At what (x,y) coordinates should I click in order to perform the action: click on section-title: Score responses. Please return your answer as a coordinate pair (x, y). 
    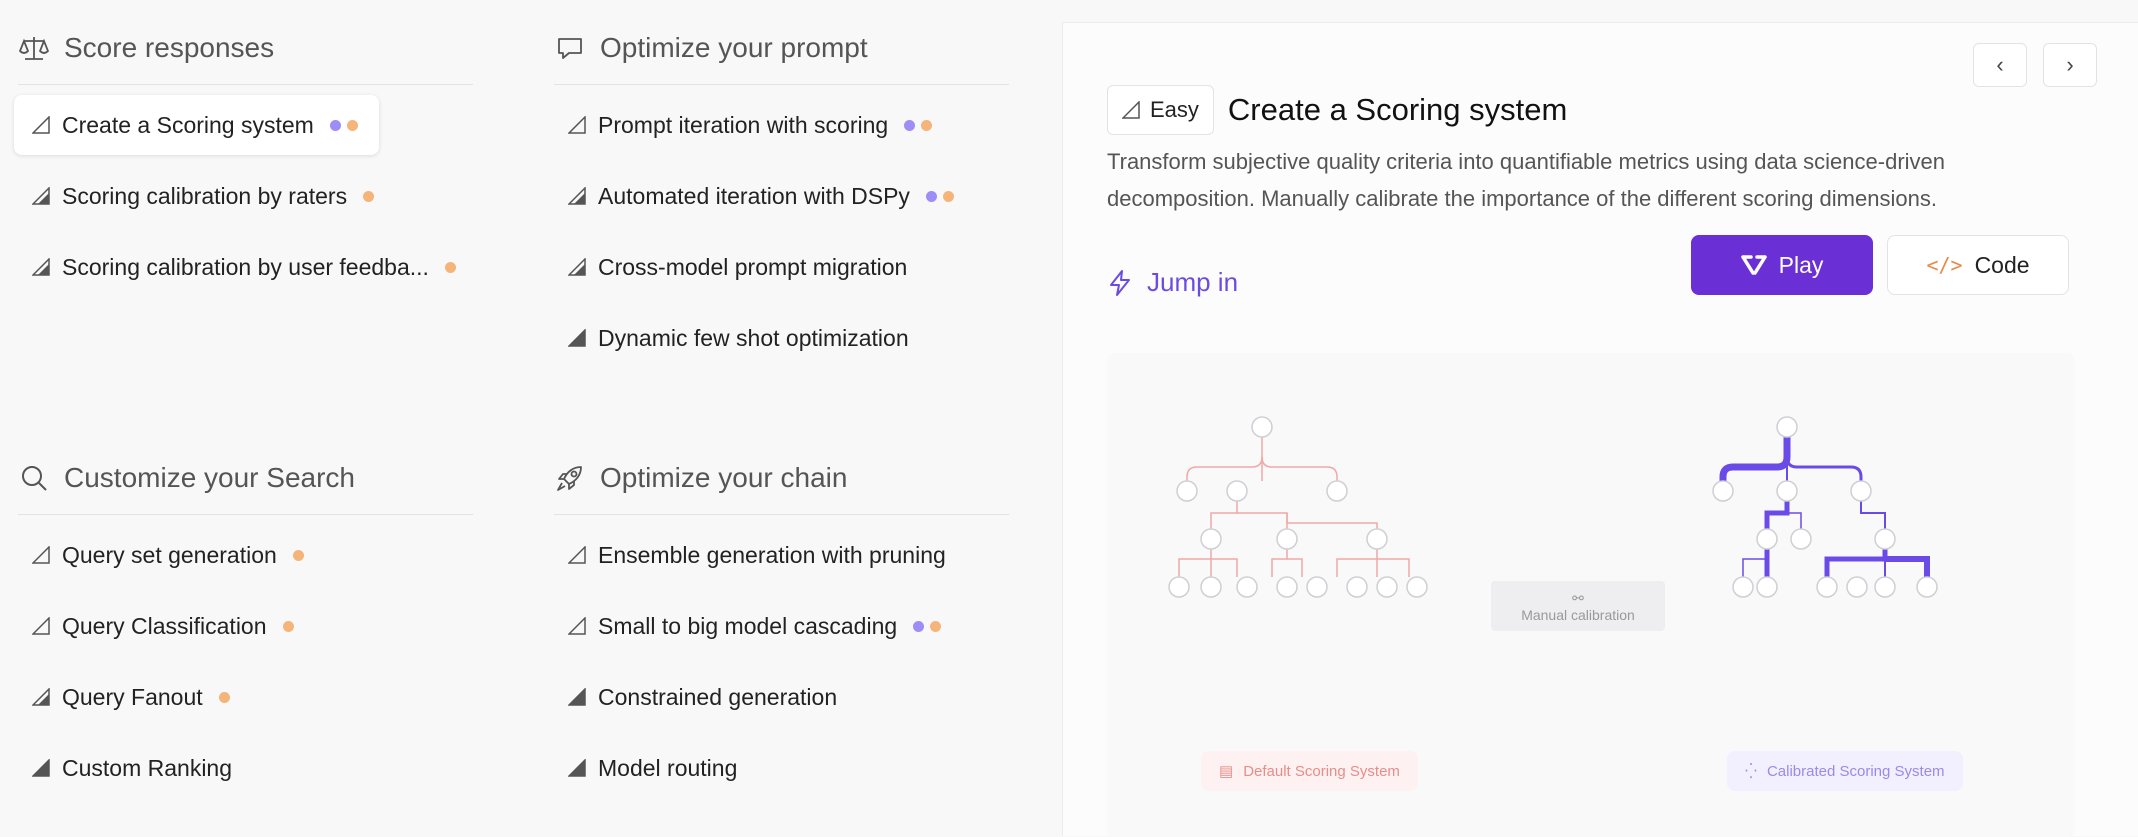
    Looking at the image, I should click on (169, 47).